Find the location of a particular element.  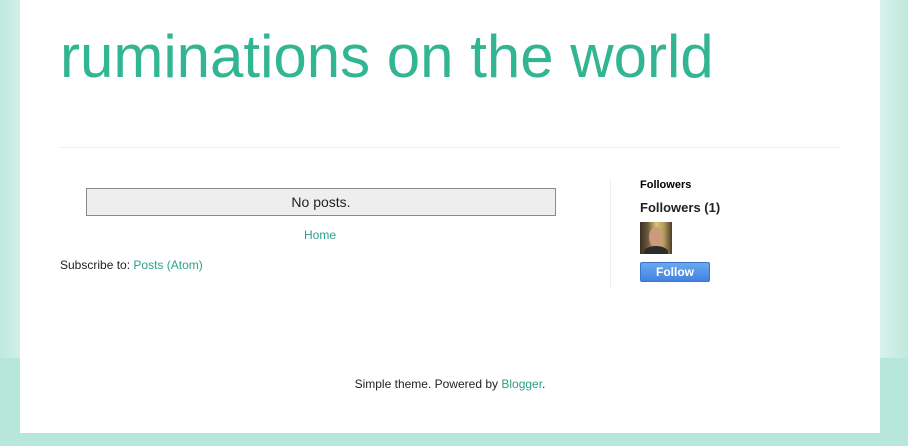

follower-avatar is located at coordinates (656, 238).